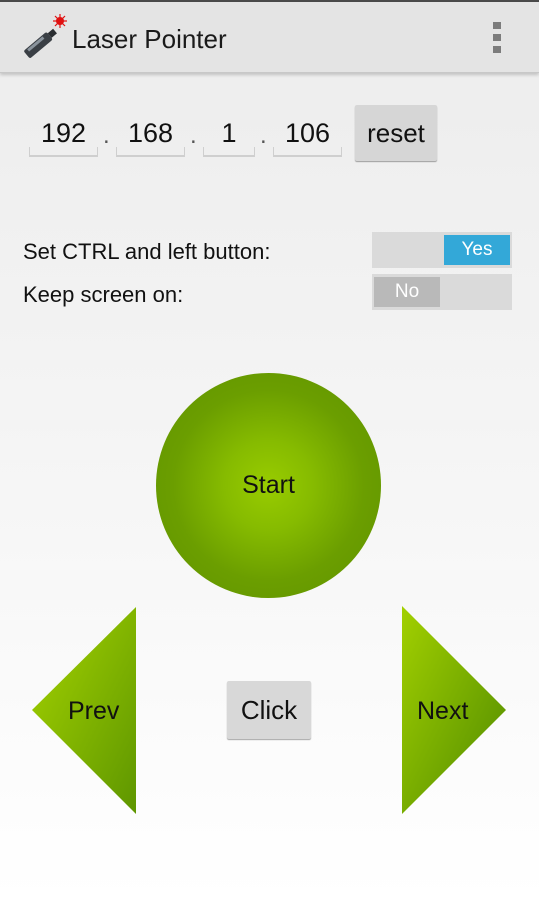 The width and height of the screenshot is (539, 901). I want to click on reset-button: reset, so click(396, 133).